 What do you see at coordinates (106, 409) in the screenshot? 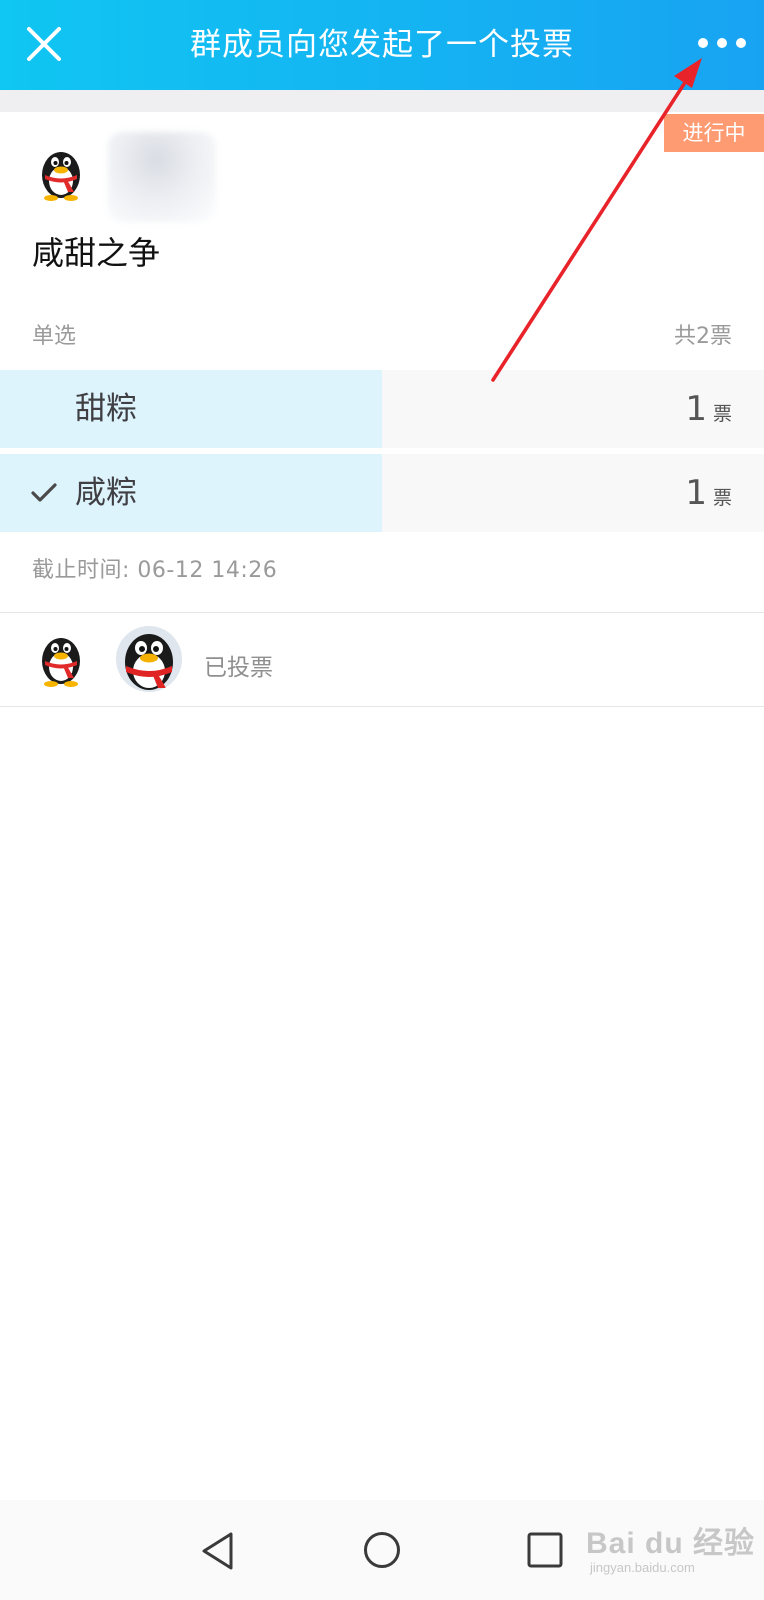
I see `option-label: 甜粽` at bounding box center [106, 409].